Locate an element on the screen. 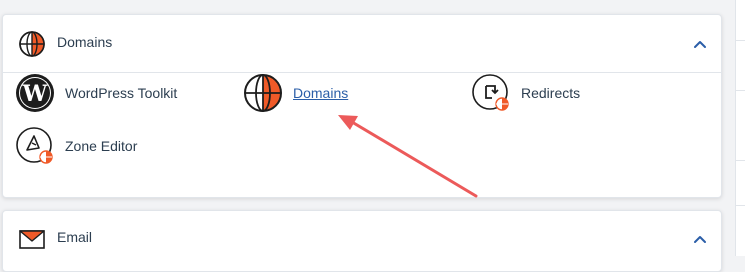  zone-editor-link: Zone Editor is located at coordinates (76, 146).